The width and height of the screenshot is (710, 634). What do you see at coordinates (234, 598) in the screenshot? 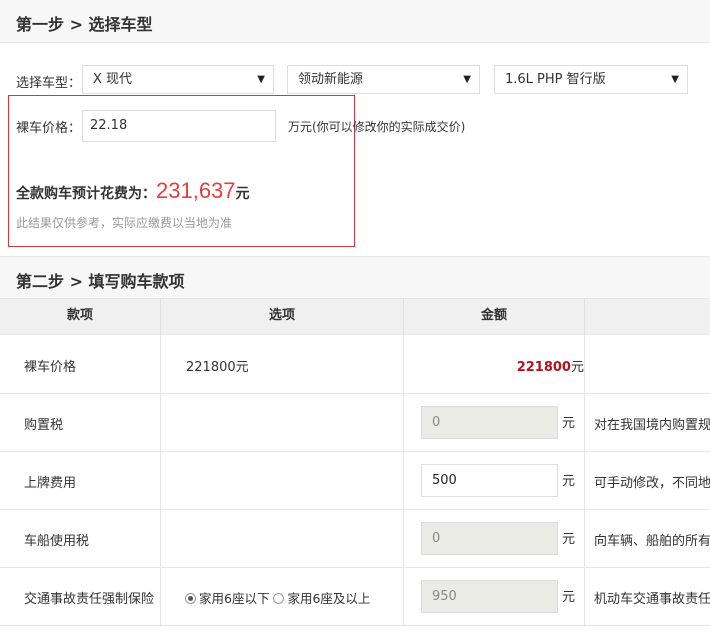
I see `radio-under-6-label: 家用6座以下` at bounding box center [234, 598].